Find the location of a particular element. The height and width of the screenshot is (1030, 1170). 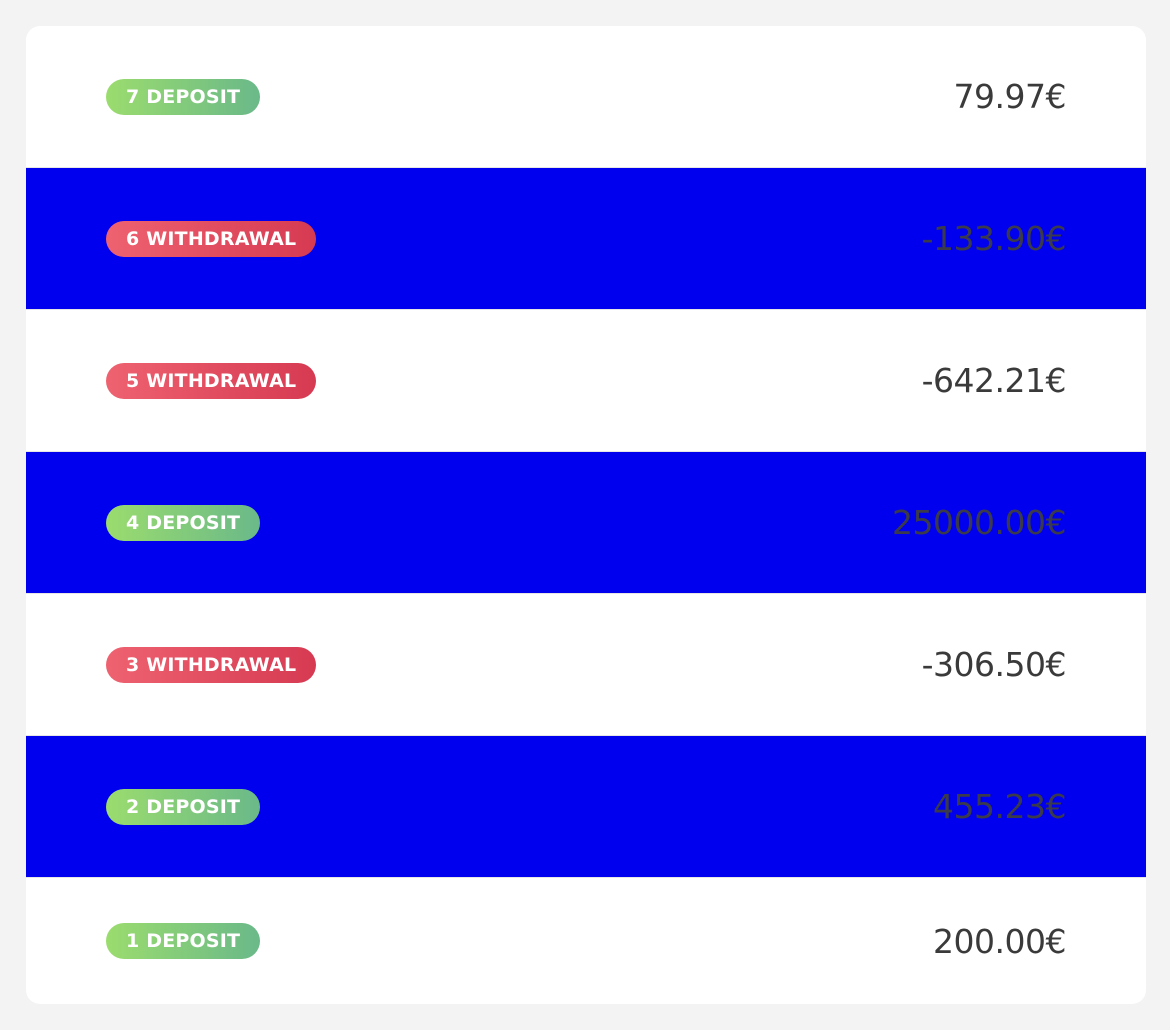

movement-amount: 455.23€ is located at coordinates (999, 806).